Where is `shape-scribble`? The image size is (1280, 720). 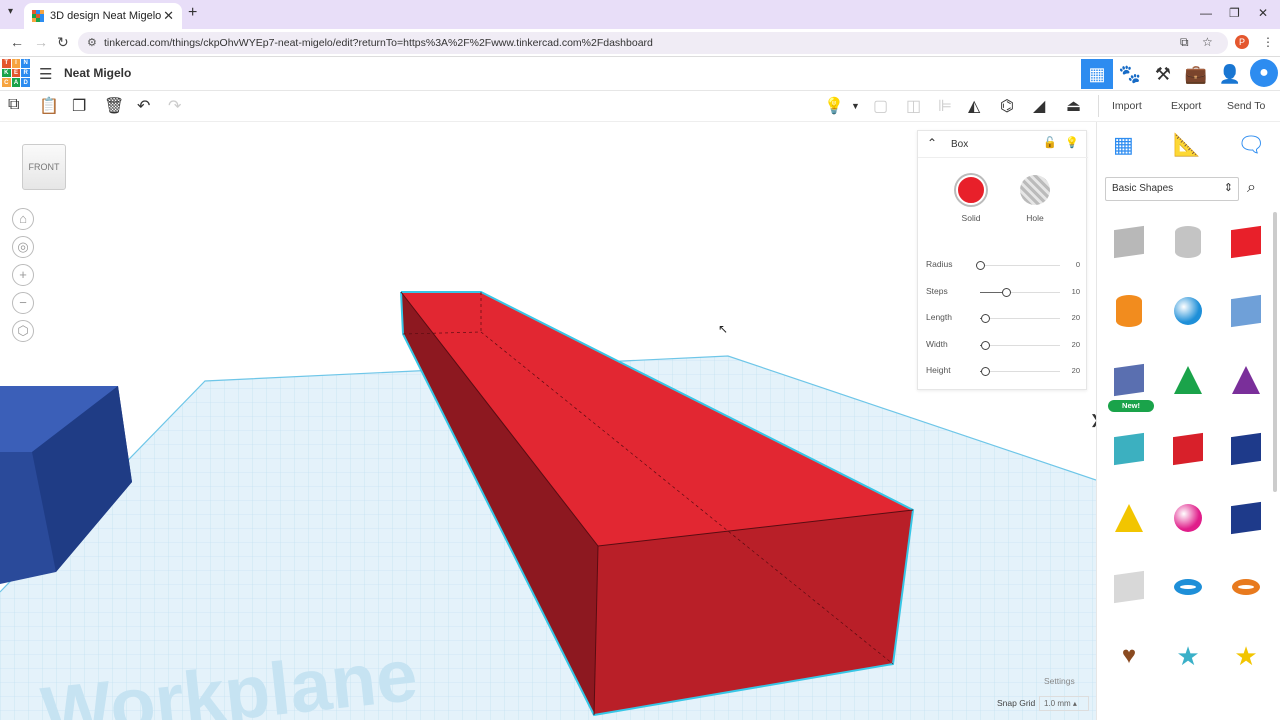
shape-scribble is located at coordinates (1246, 311).